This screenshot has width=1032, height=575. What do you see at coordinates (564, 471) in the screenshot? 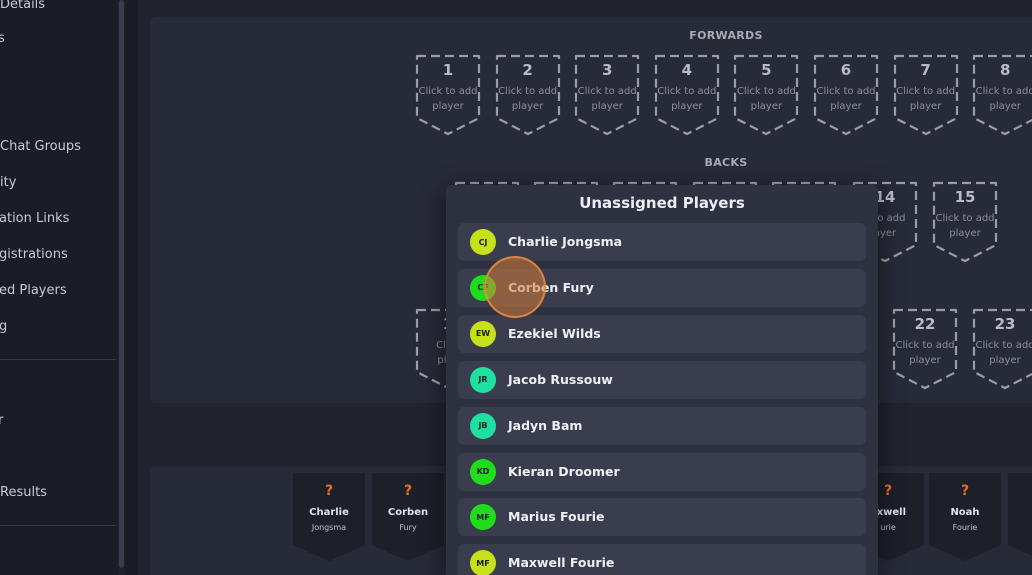
I see `player-name: Kieran Droomer` at bounding box center [564, 471].